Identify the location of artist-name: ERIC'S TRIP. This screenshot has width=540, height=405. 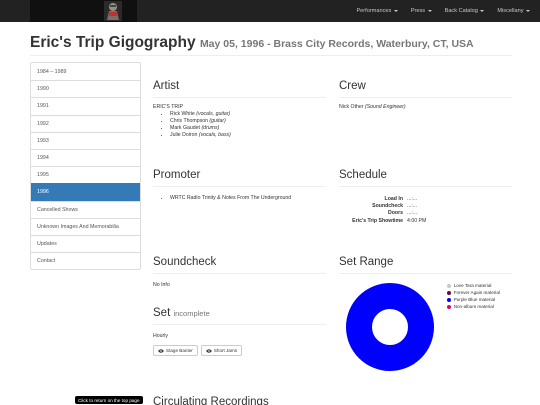
(168, 107).